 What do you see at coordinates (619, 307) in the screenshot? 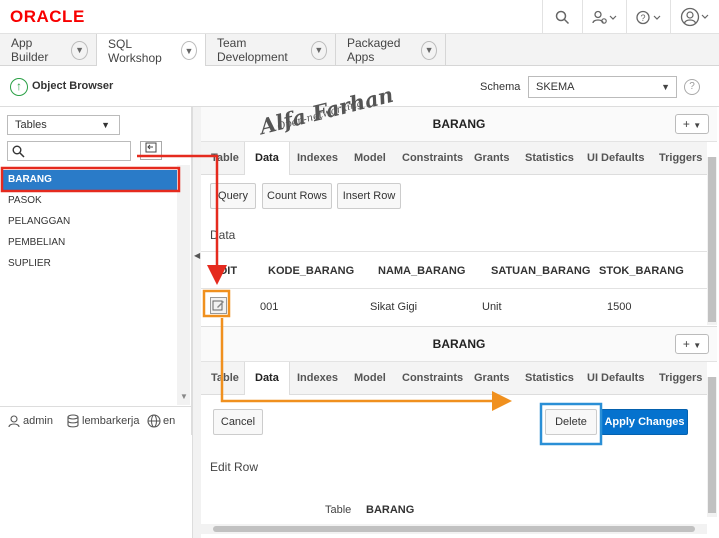
I see `cell-stok: 1500` at bounding box center [619, 307].